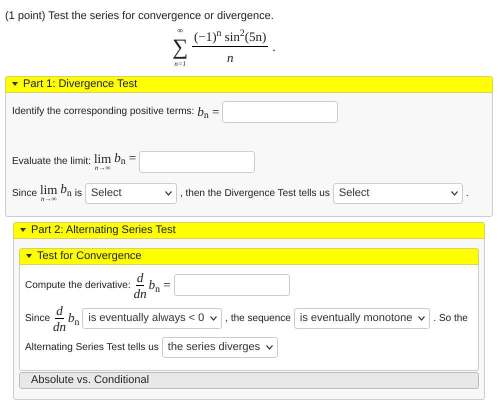 This screenshot has width=498, height=414. What do you see at coordinates (103, 112) in the screenshot?
I see `prompt-text: Identify the corresponding positive terms:` at bounding box center [103, 112].